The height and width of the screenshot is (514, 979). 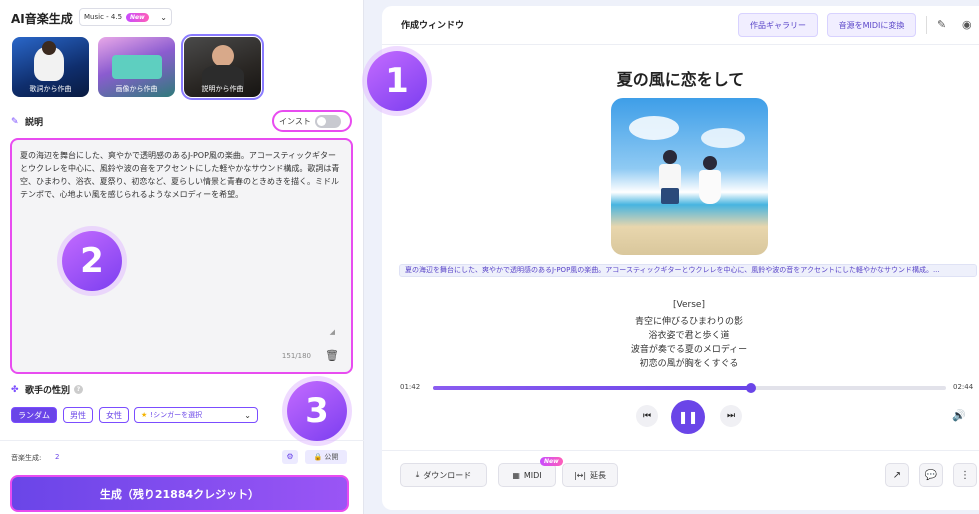 I want to click on gender-option-random: ランダム, so click(x=34, y=415).